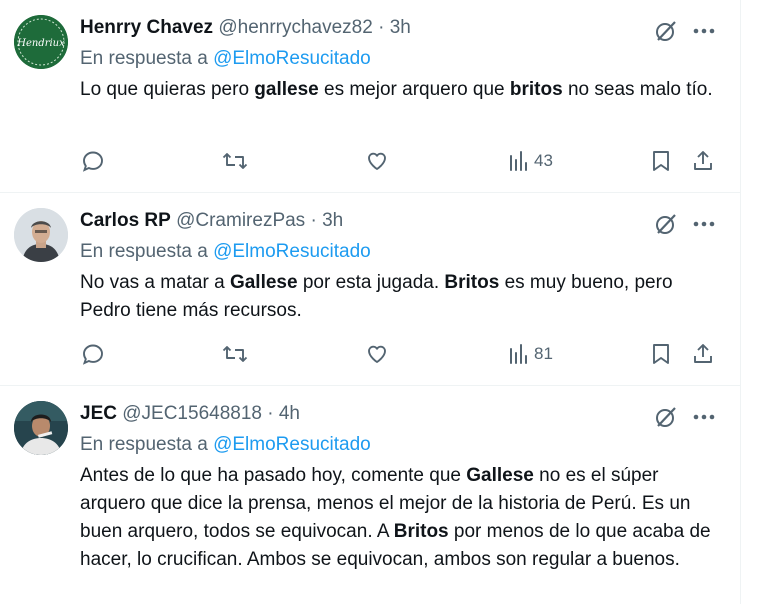 The image size is (764, 604). I want to click on text-segment: es mejor arquero que, so click(414, 89).